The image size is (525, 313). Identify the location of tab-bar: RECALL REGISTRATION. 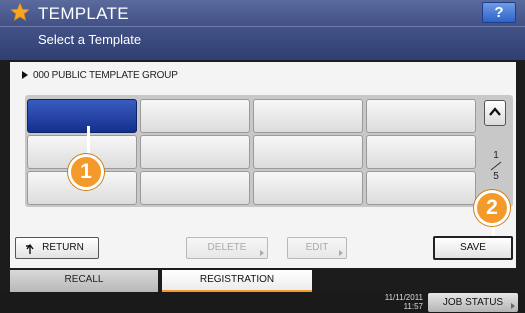
(262, 281).